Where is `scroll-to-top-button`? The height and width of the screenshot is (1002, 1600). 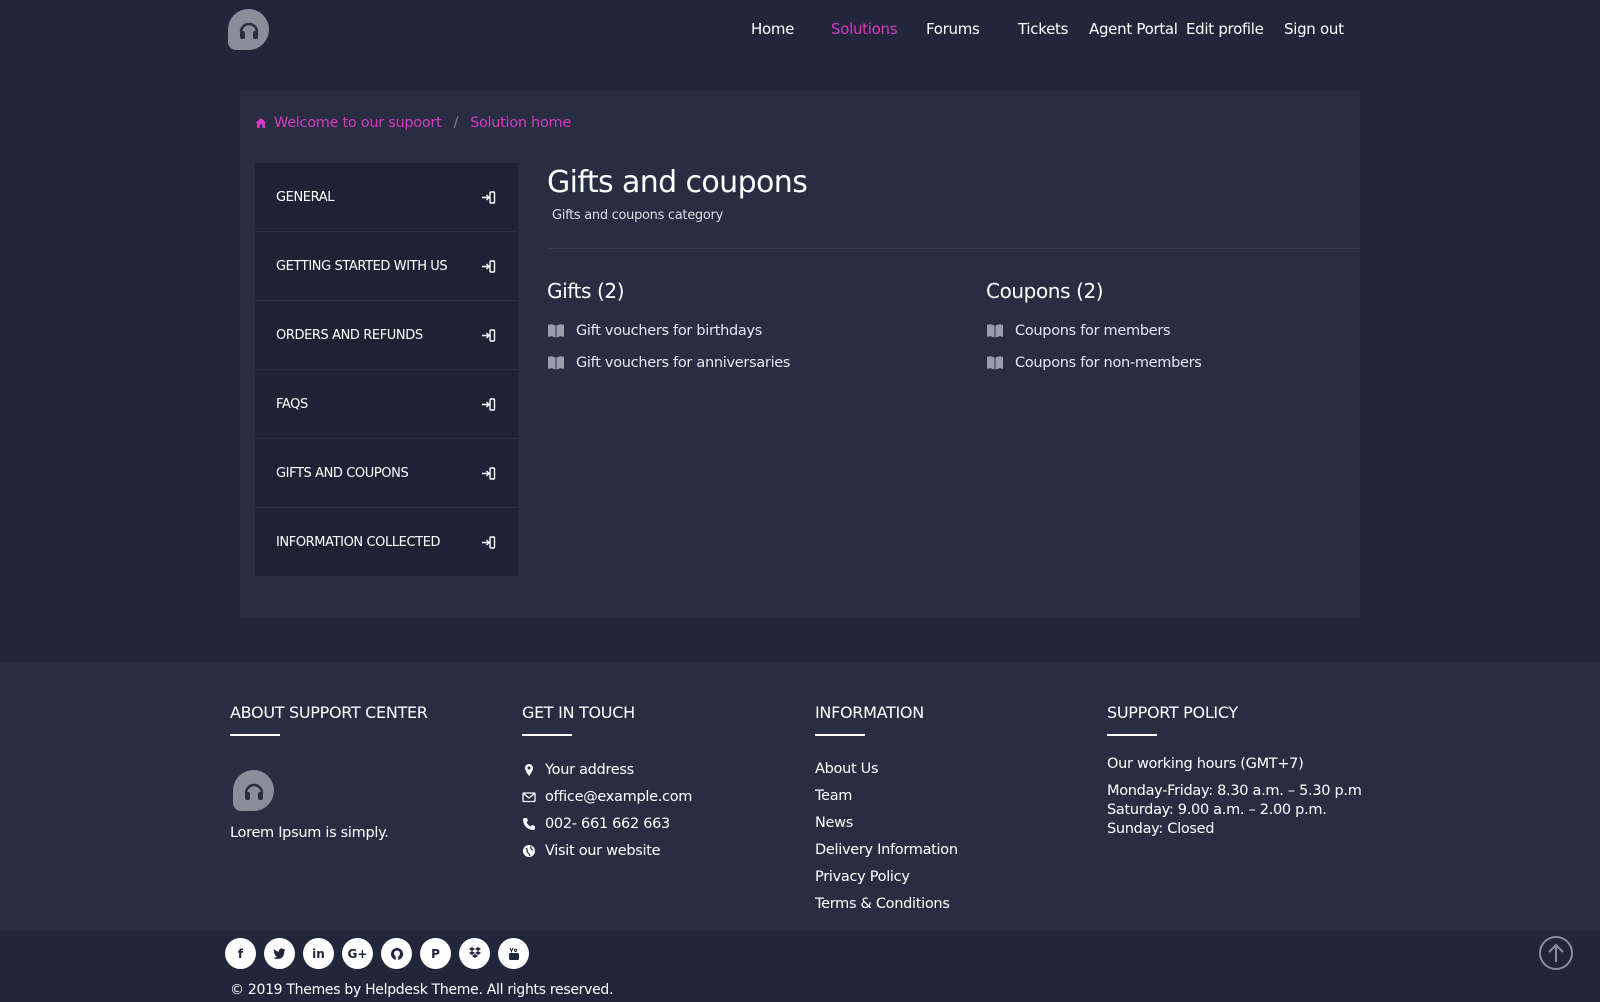
scroll-to-top-button is located at coordinates (1556, 953).